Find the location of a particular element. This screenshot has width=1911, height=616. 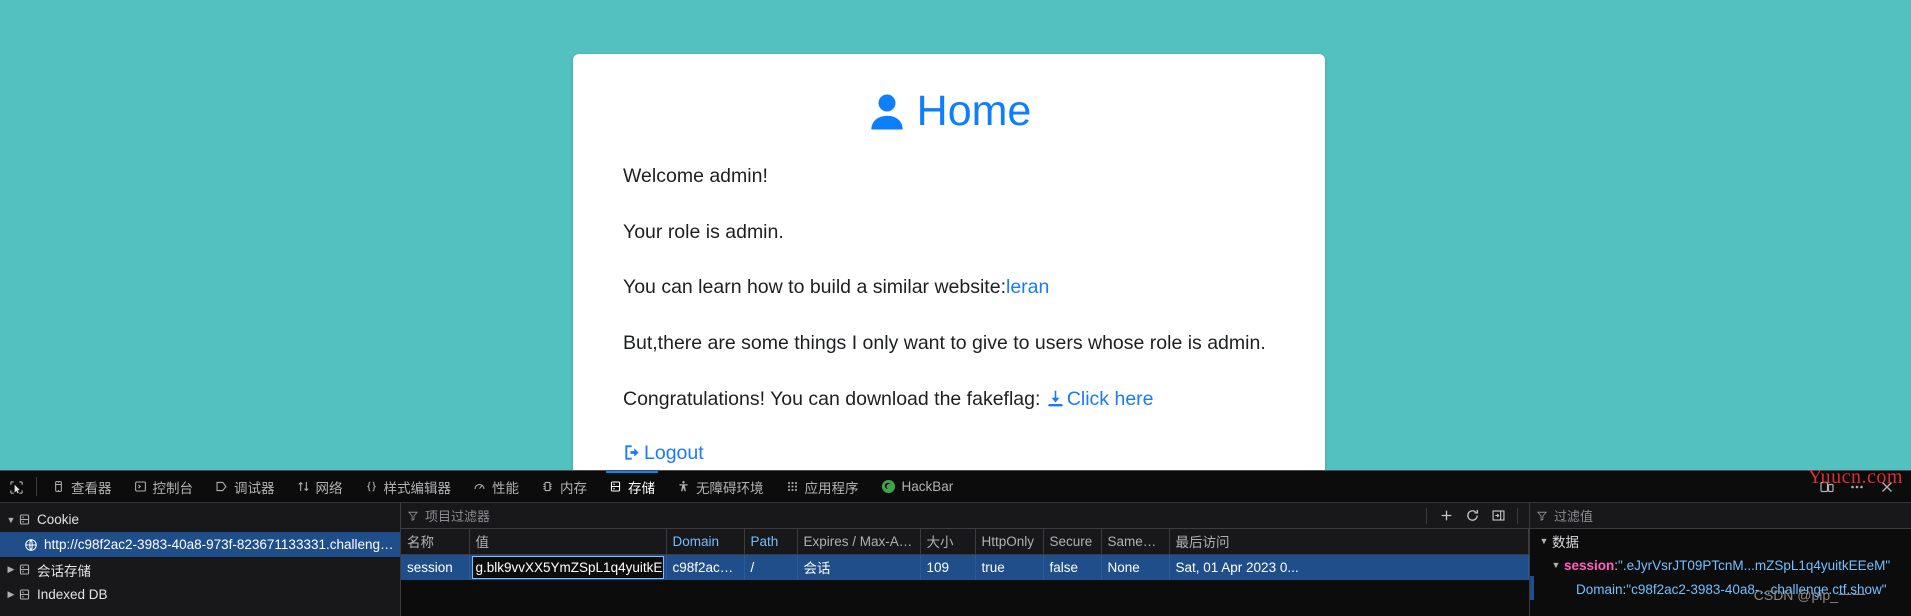

item-filter-placeholder: 项目过滤器 is located at coordinates (923, 515).